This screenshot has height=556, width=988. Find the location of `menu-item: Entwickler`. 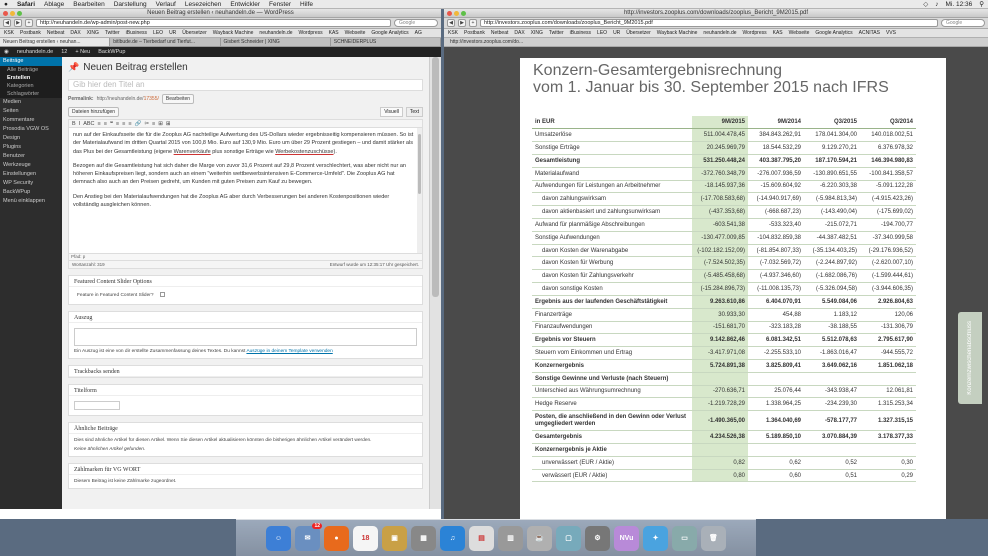

menu-item: Entwickler is located at coordinates (245, 4).